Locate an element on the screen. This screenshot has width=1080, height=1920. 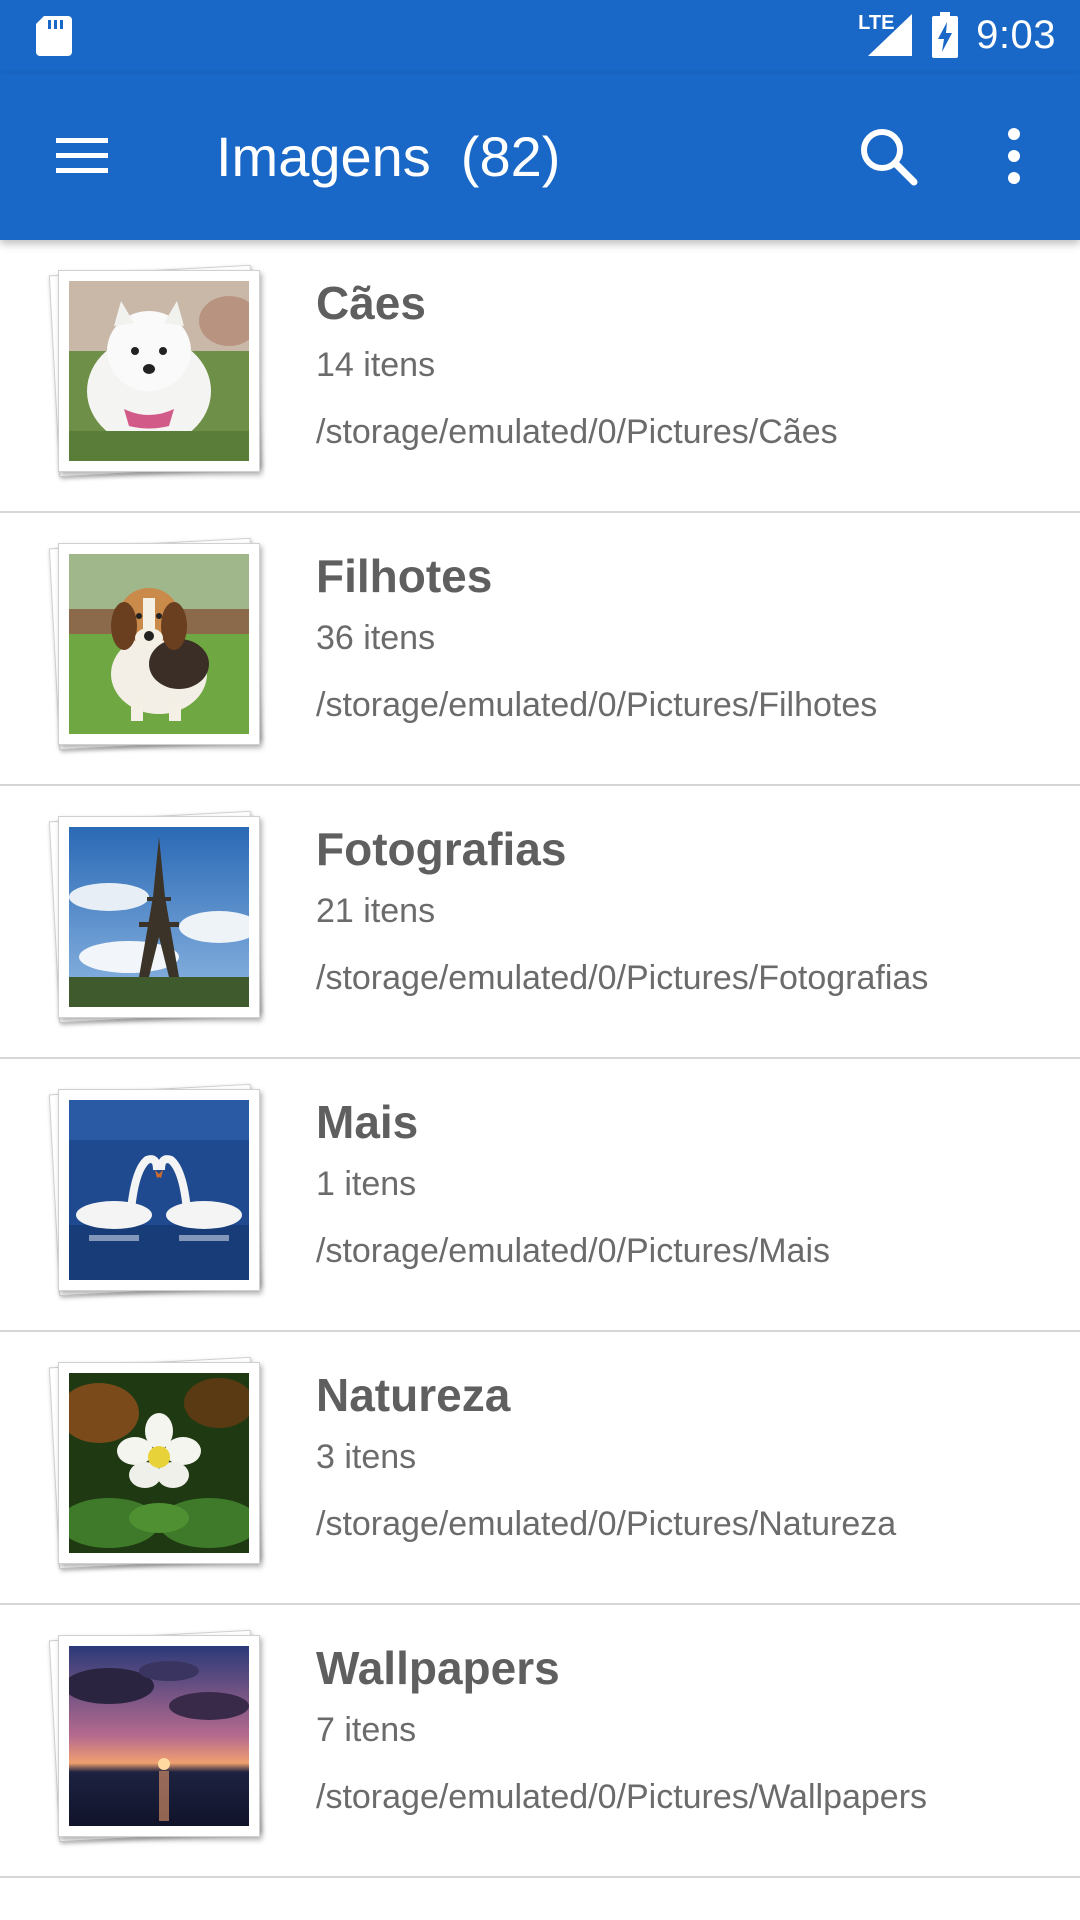
album-count: 1 itens is located at coordinates (366, 1184).